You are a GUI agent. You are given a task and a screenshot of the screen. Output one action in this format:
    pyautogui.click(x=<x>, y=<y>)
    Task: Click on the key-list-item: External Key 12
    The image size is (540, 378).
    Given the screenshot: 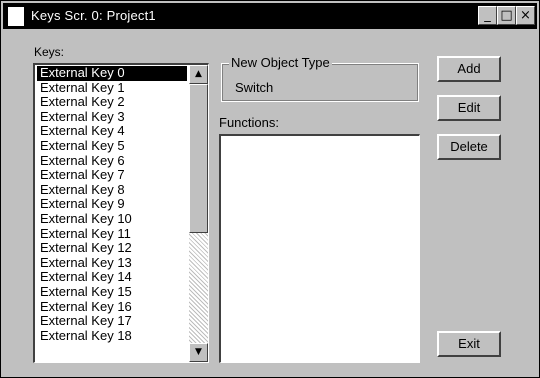 What is the action you would take?
    pyautogui.click(x=112, y=248)
    